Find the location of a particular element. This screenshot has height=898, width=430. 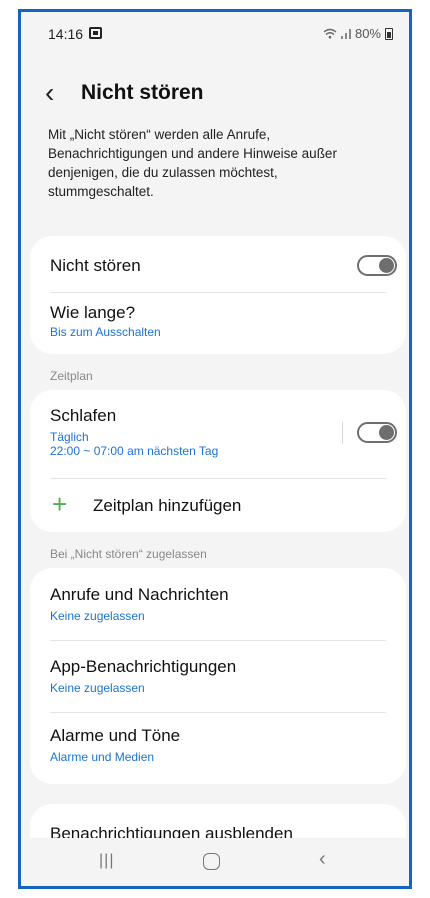

status-right-group: 80% is located at coordinates (358, 33).